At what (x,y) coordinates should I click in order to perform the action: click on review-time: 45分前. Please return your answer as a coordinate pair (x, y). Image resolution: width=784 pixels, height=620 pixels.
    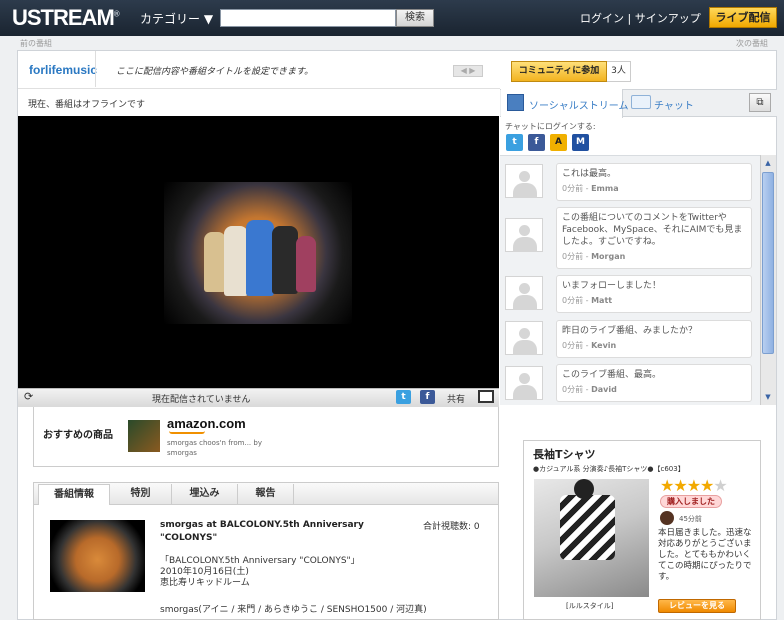
    Looking at the image, I should click on (690, 519).